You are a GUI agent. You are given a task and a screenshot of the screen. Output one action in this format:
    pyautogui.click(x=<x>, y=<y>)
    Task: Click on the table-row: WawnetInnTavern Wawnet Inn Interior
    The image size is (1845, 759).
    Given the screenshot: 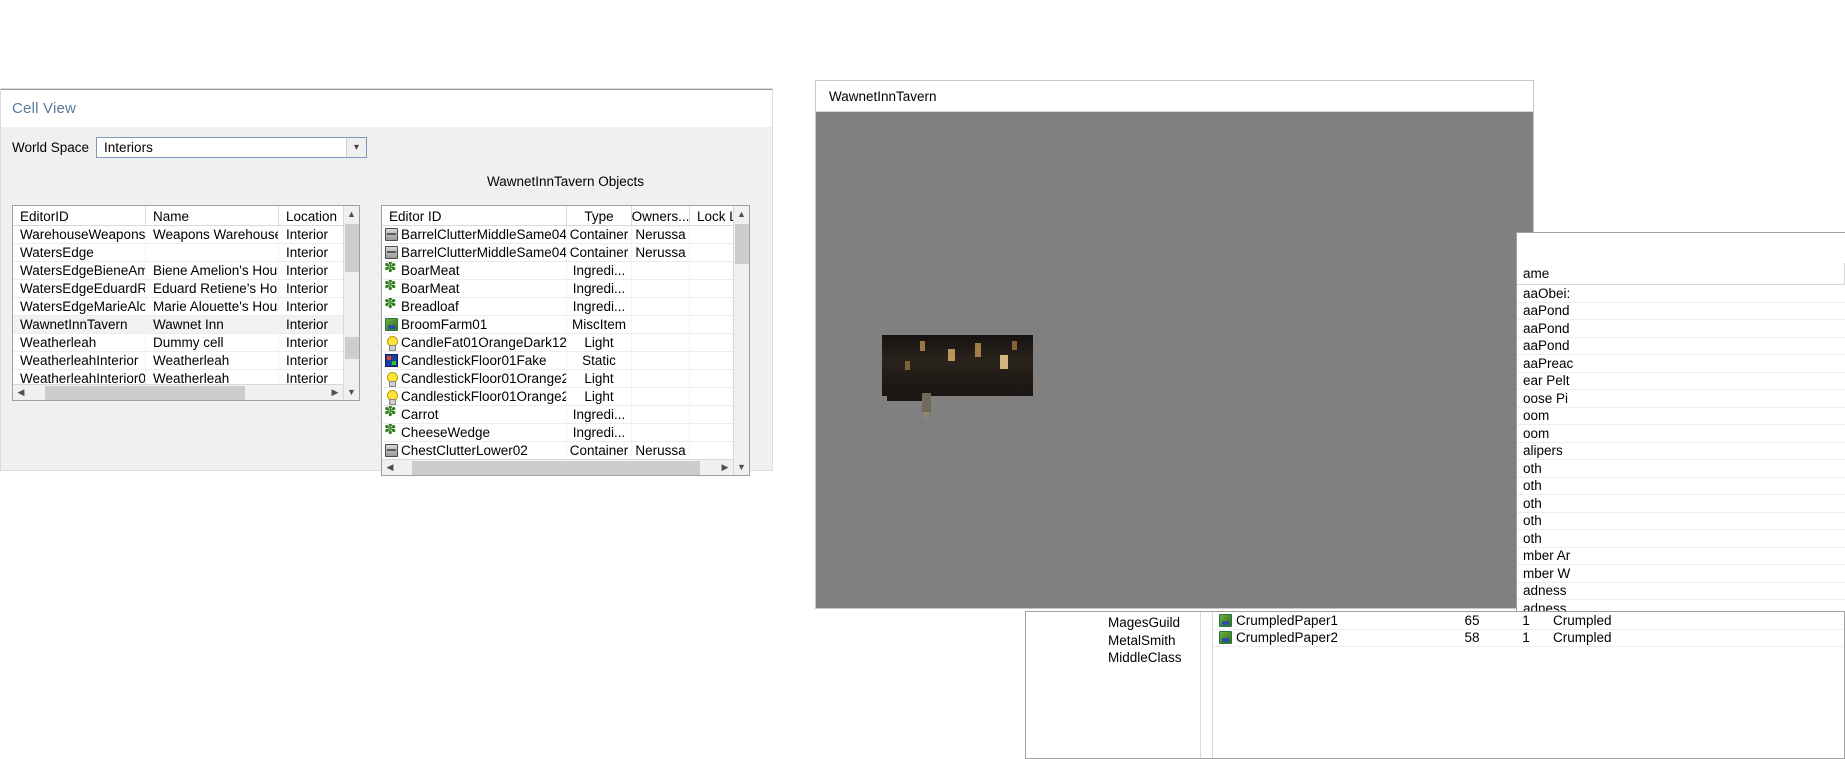 What is the action you would take?
    pyautogui.click(x=186, y=325)
    